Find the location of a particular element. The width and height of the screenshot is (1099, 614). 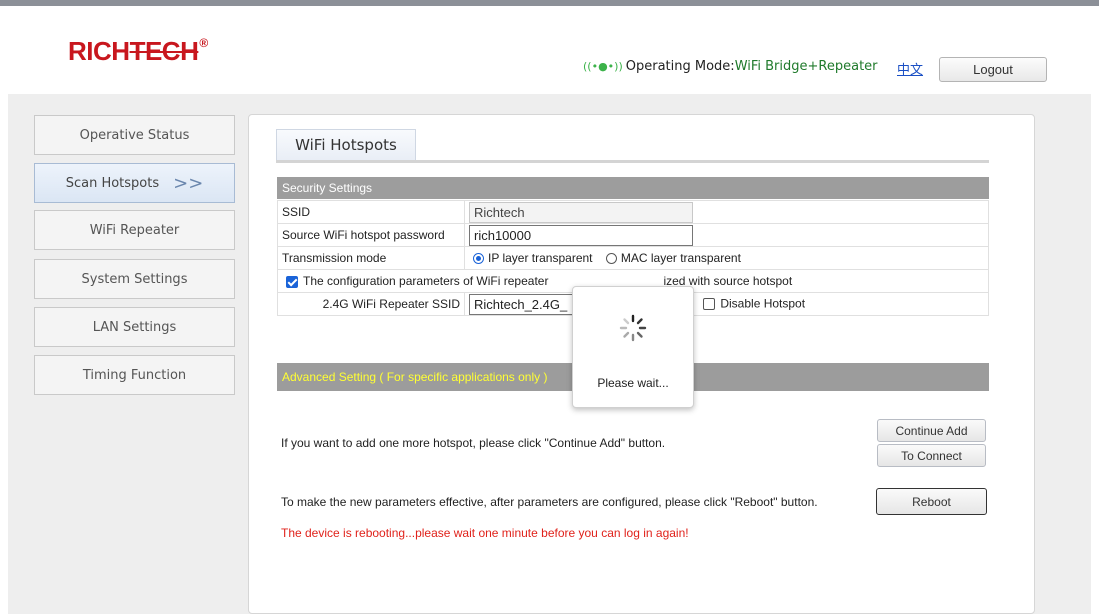

sidebar-item-lan-settings: LAN Settings is located at coordinates (134, 327).